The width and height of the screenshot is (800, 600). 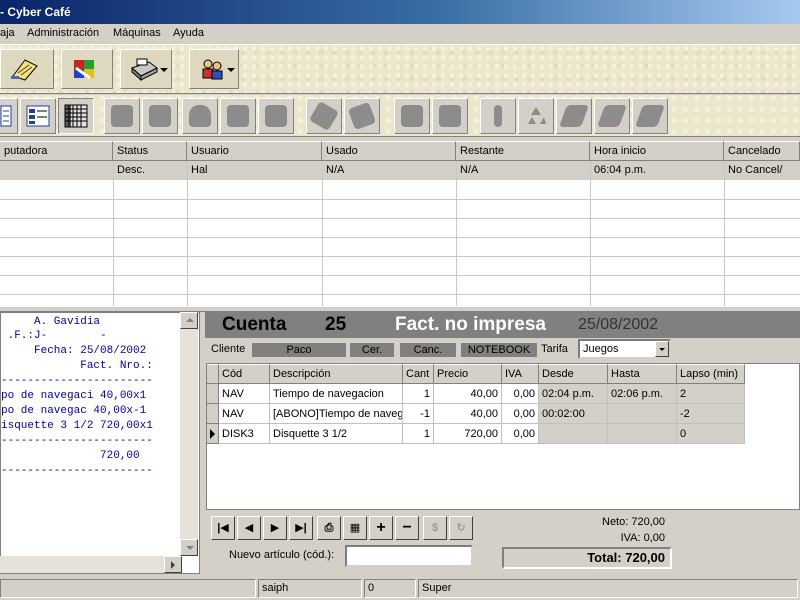 What do you see at coordinates (77, 426) in the screenshot?
I see `receipt-line: isquette 3 1/2 720,00x1` at bounding box center [77, 426].